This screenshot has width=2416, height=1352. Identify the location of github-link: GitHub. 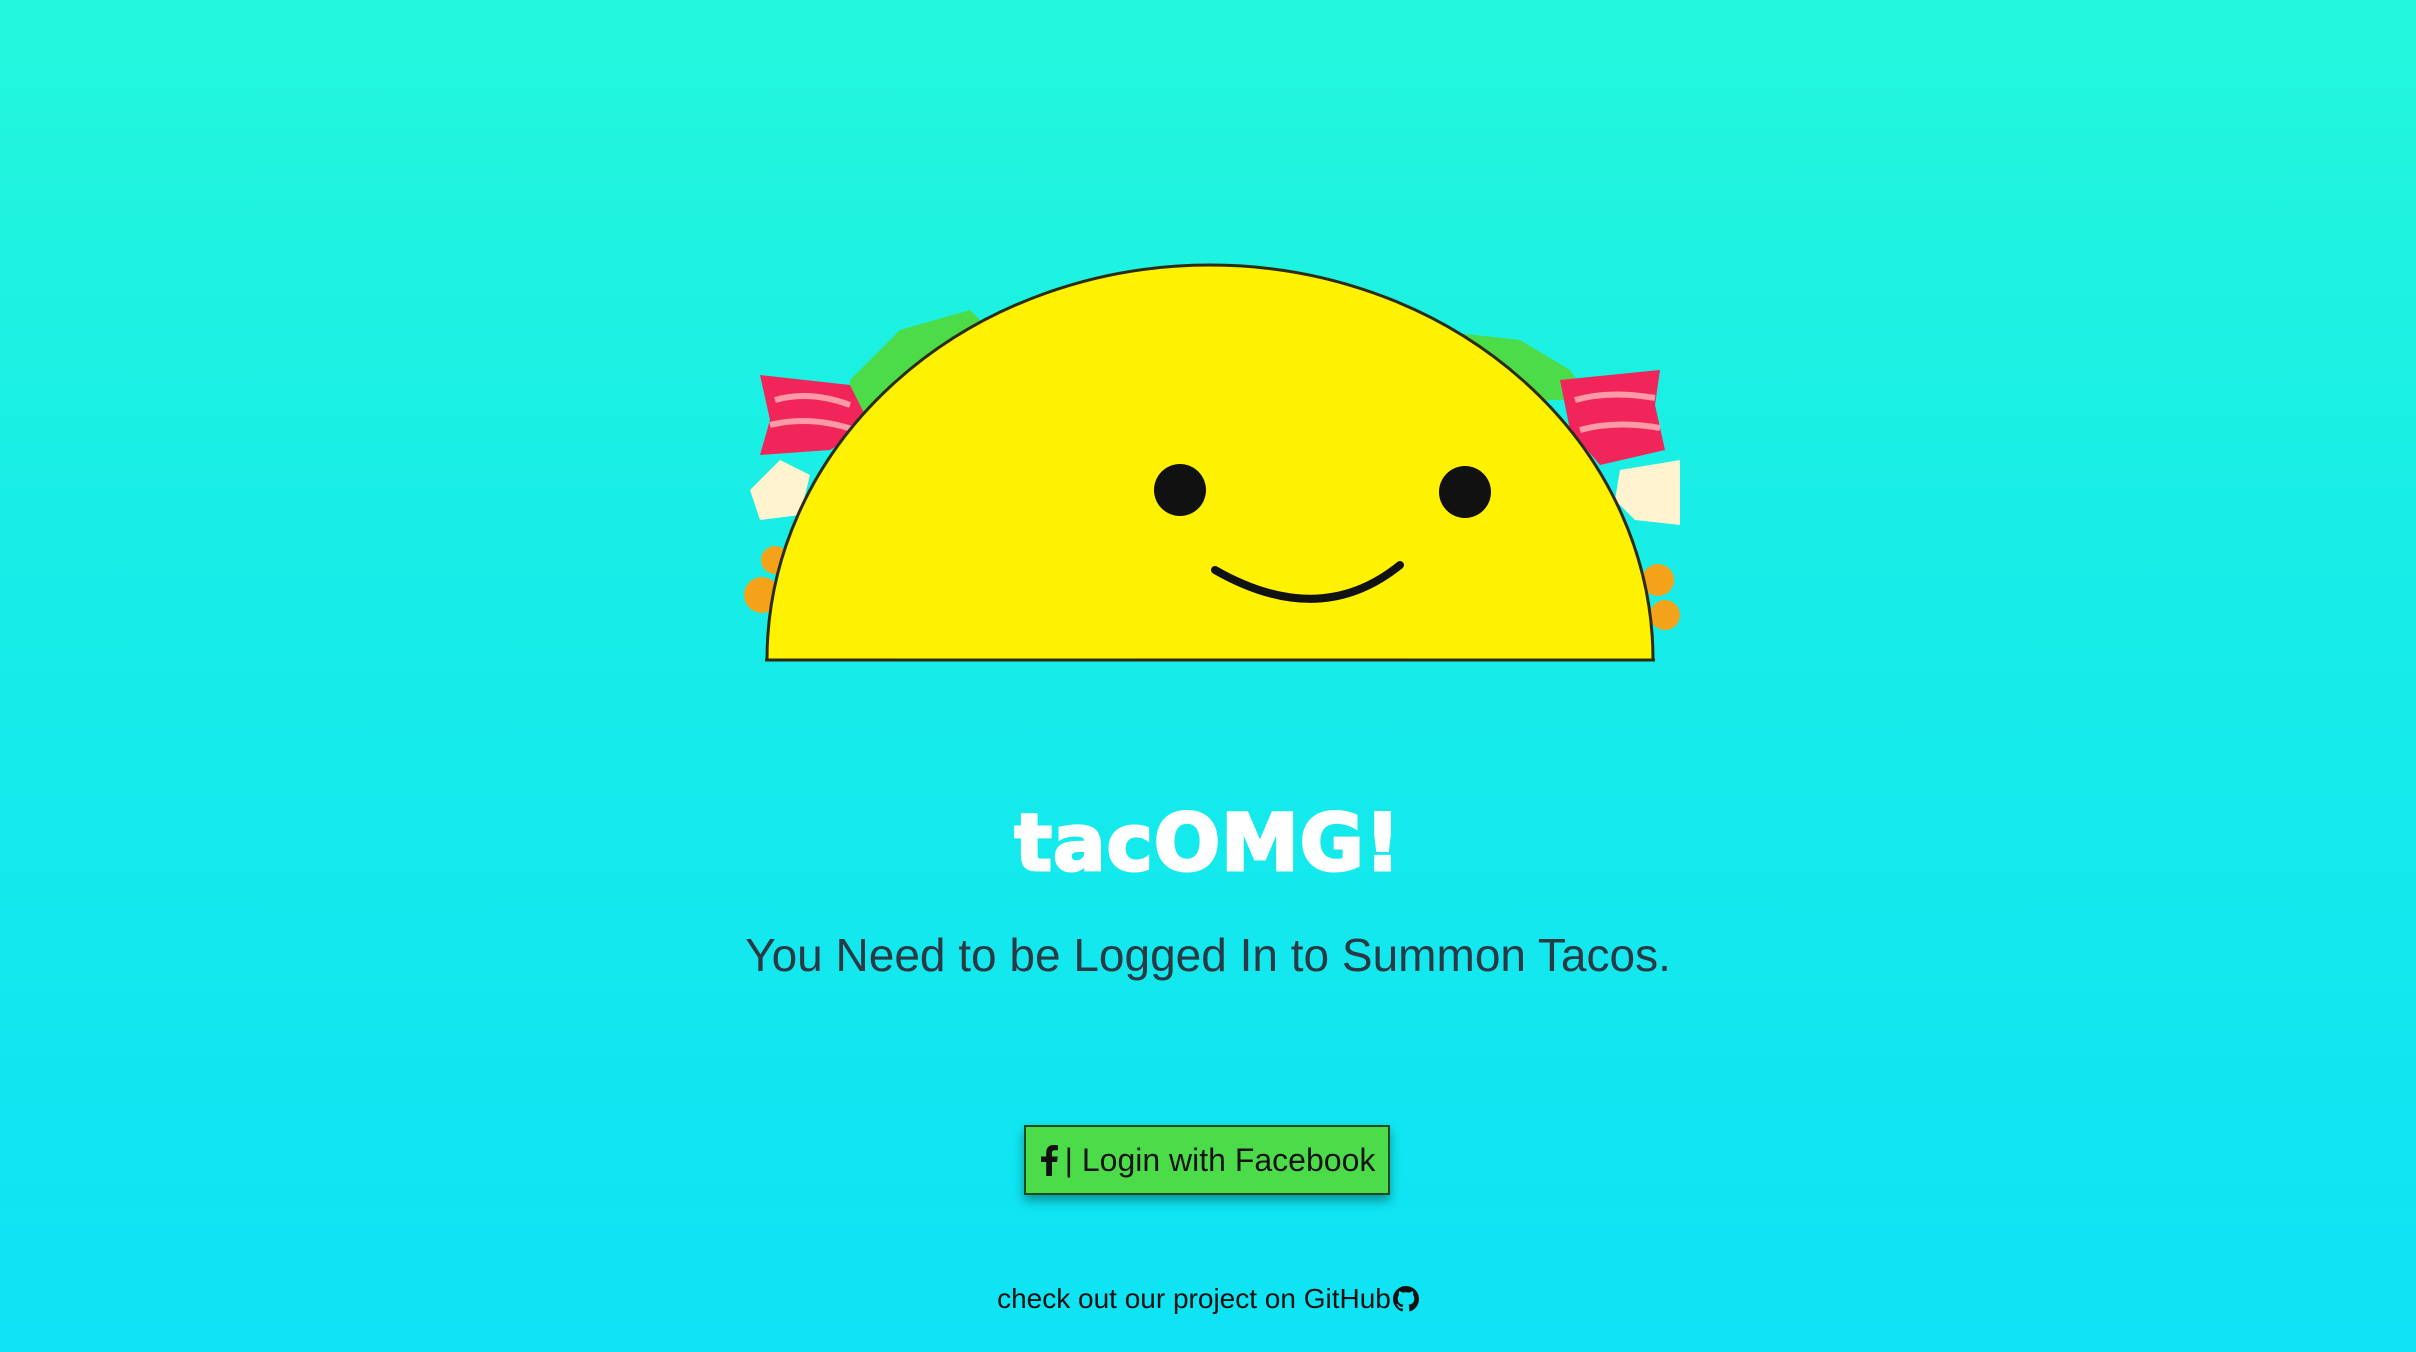
(1361, 1299).